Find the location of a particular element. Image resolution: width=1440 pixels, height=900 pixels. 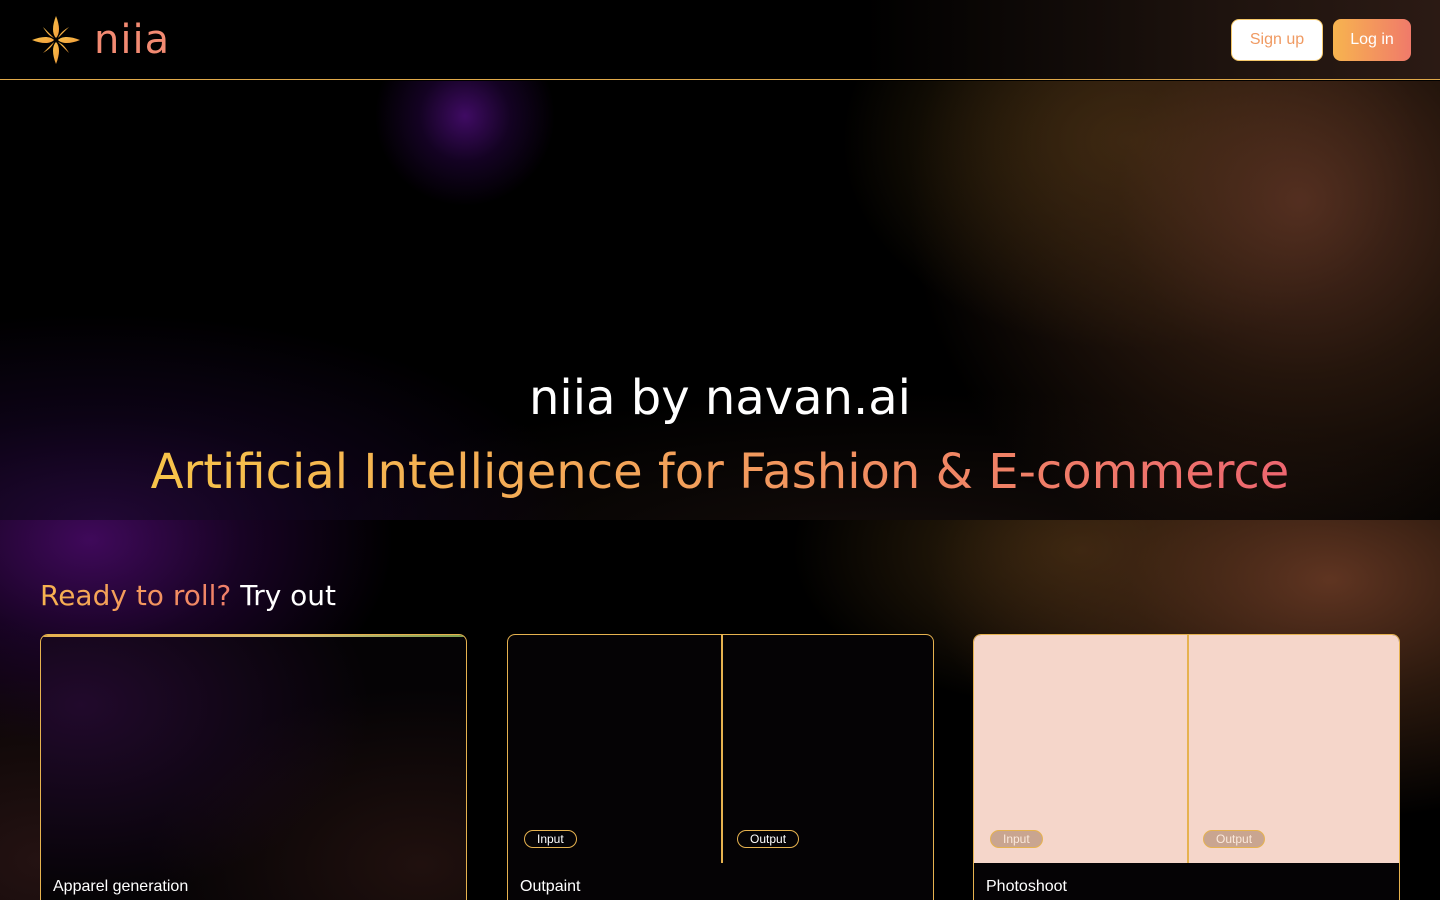

card-apparel-generation: Apparel generation is located at coordinates (253, 767).